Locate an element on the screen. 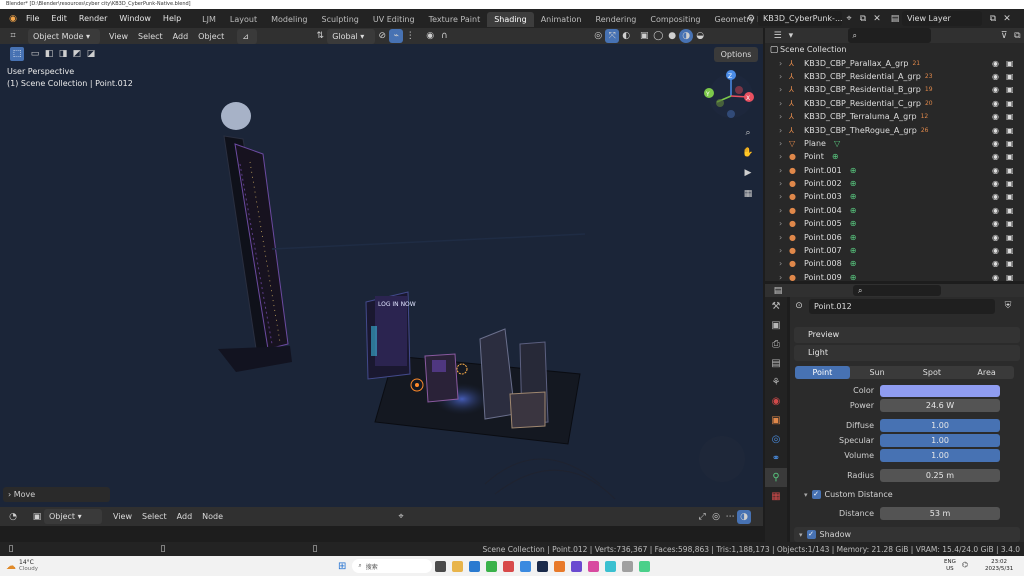 The image size is (1024, 576). outliner-type-icon: ☰ is located at coordinates (777, 36).